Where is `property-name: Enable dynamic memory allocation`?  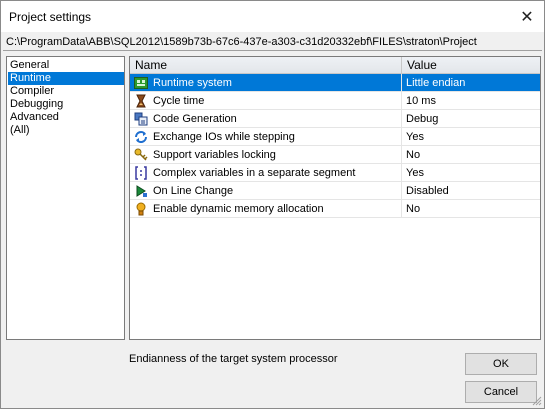 property-name: Enable dynamic memory allocation is located at coordinates (238, 208).